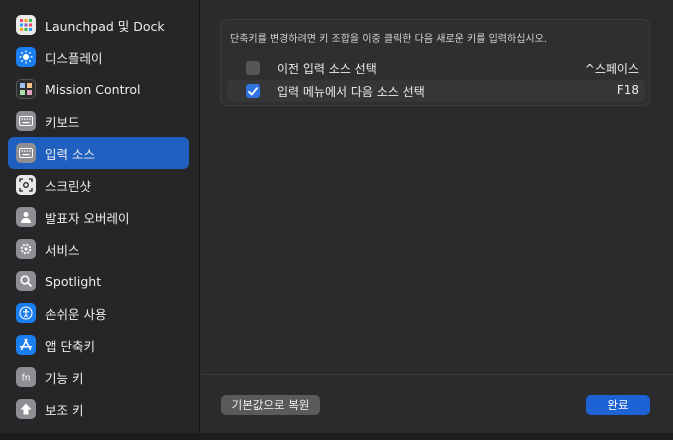 The image size is (673, 440). I want to click on modifier-keys-icon, so click(26, 409).